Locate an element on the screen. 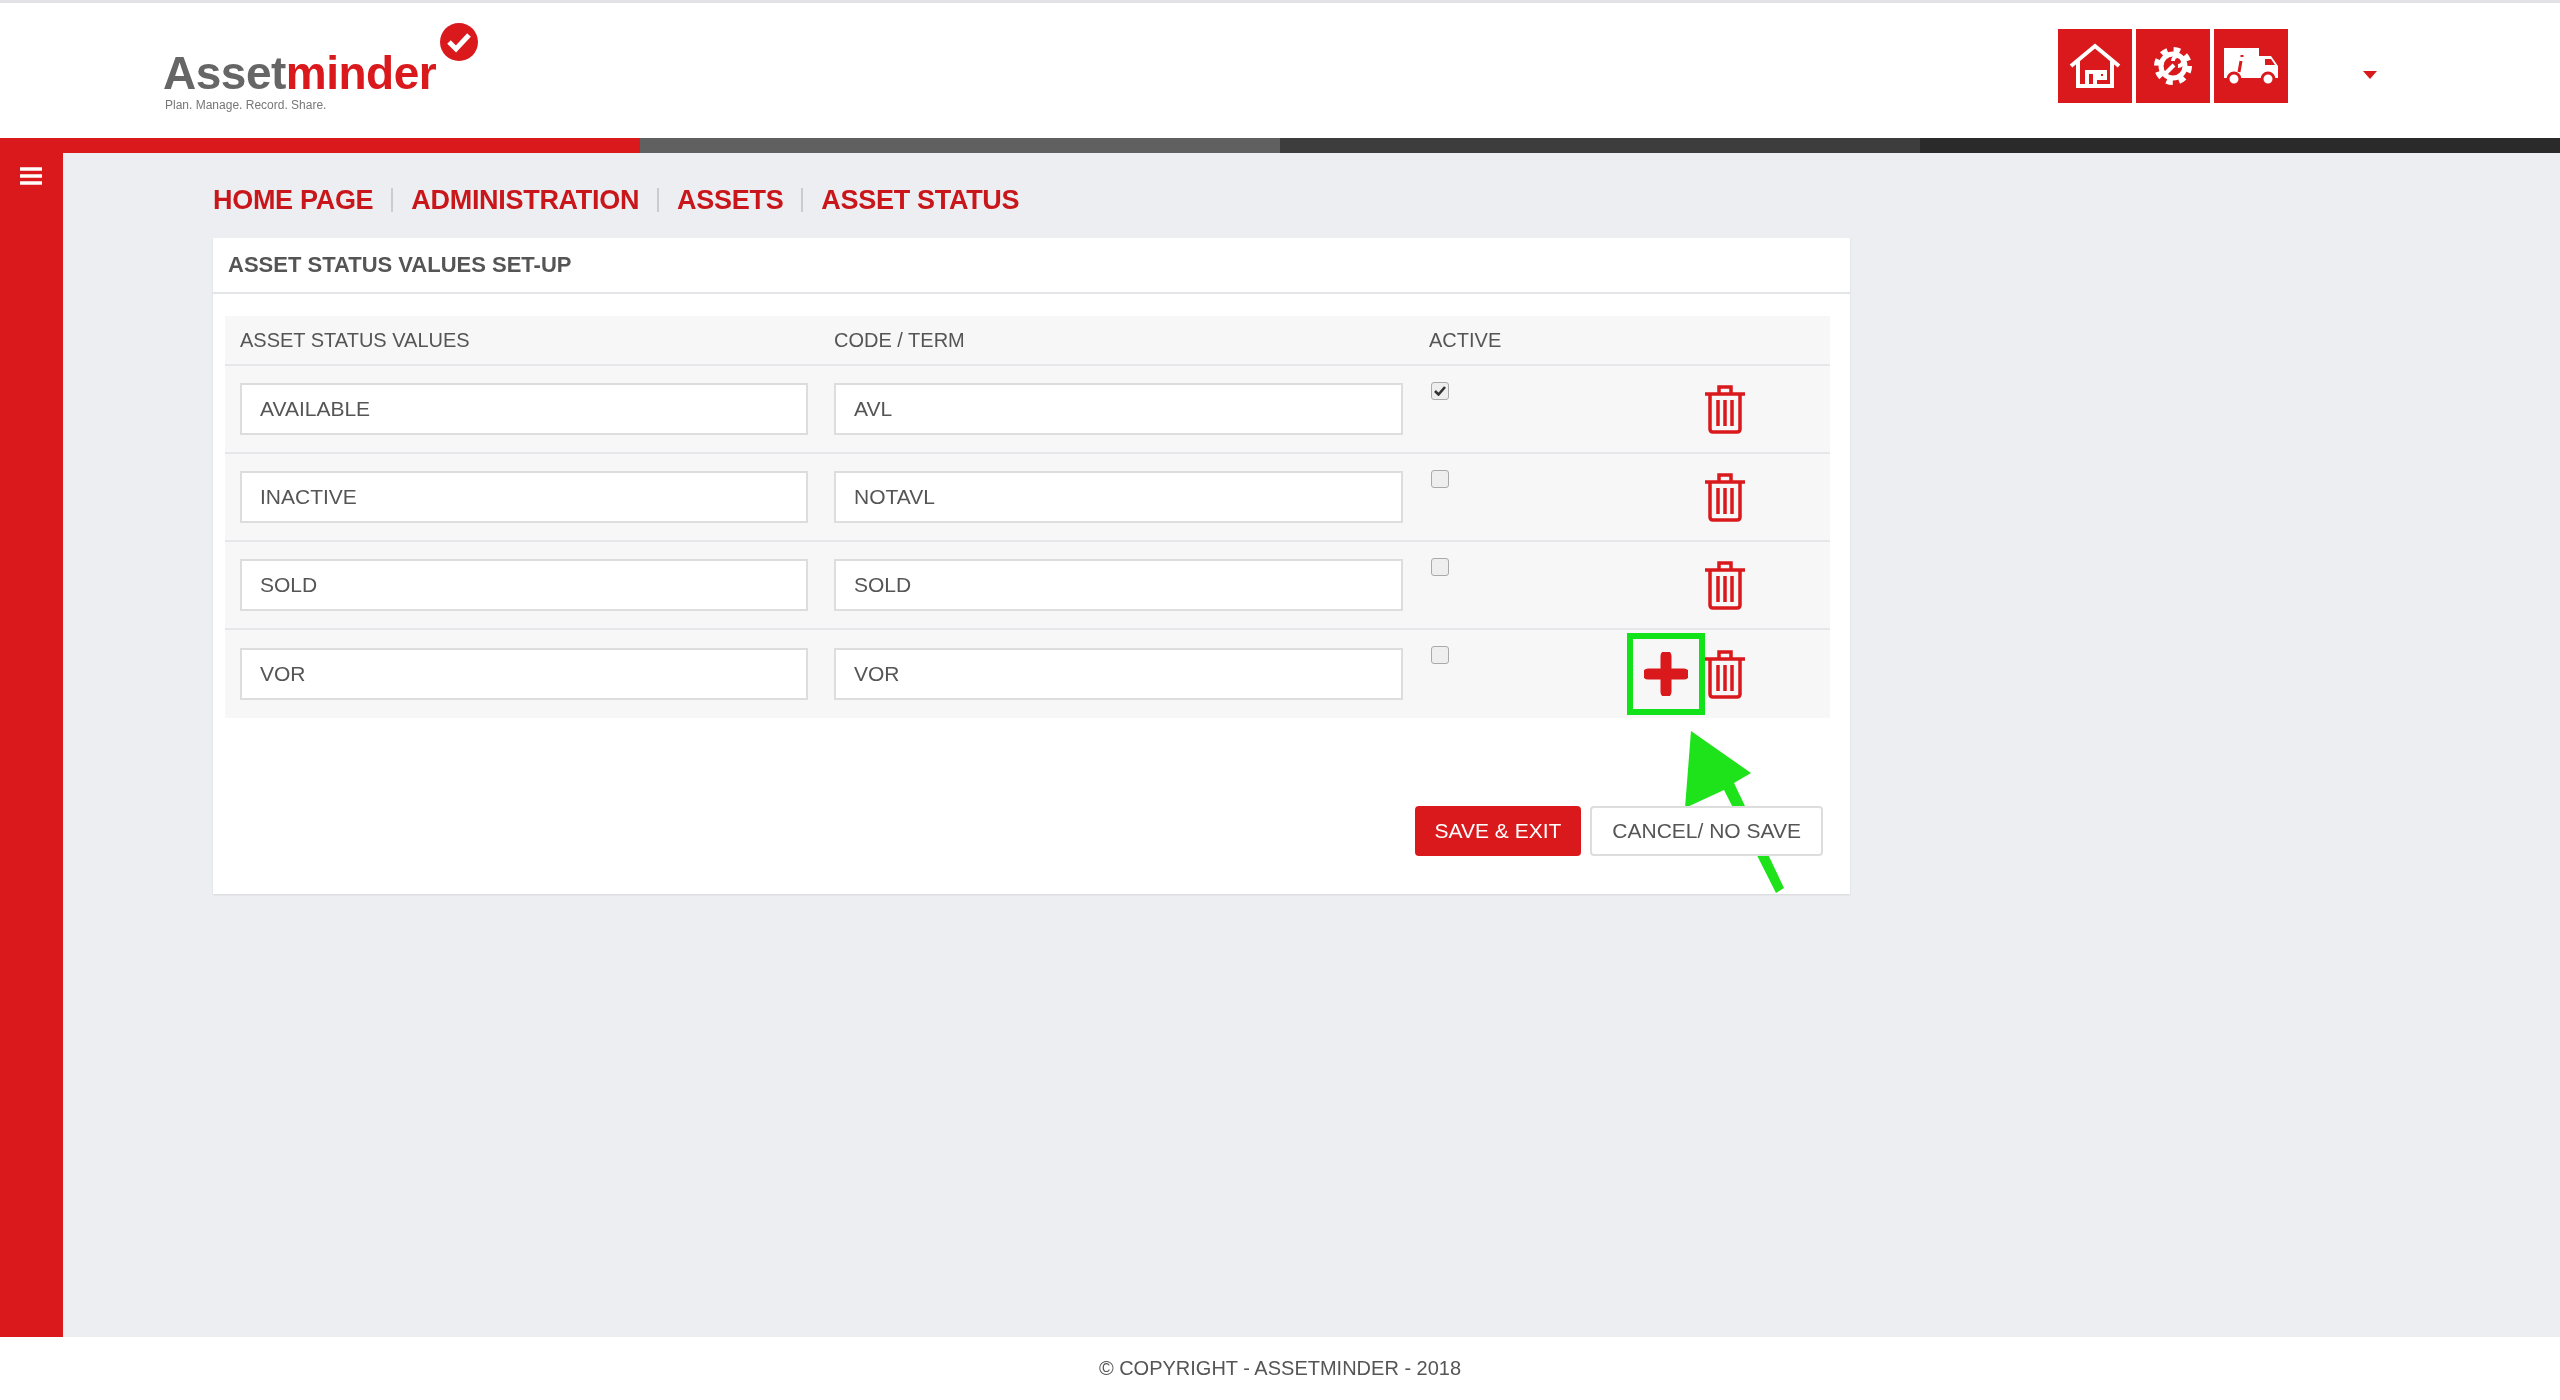 The width and height of the screenshot is (2560, 1400). column-header: ASSET STATUS VALUES is located at coordinates (355, 340).